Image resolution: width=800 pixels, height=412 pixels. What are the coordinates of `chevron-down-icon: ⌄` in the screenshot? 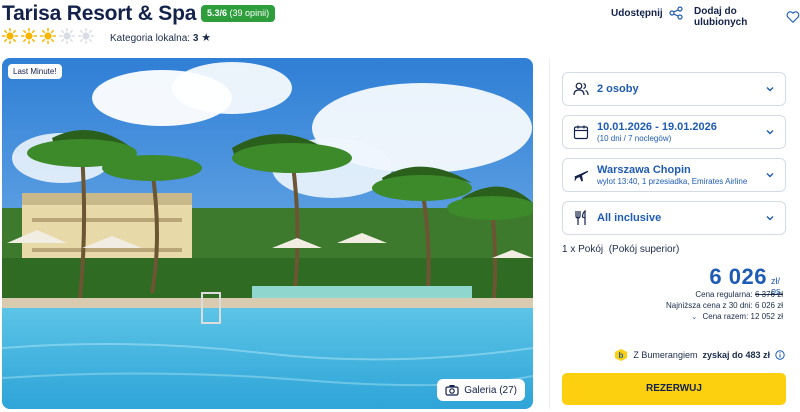 It's located at (694, 317).